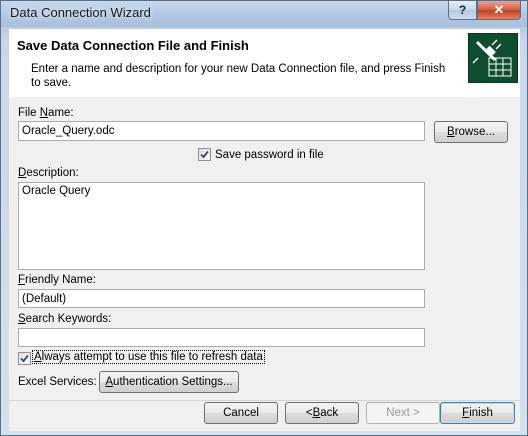 The image size is (528, 436). I want to click on friendly-name-label: Friendly Name:, so click(57, 280).